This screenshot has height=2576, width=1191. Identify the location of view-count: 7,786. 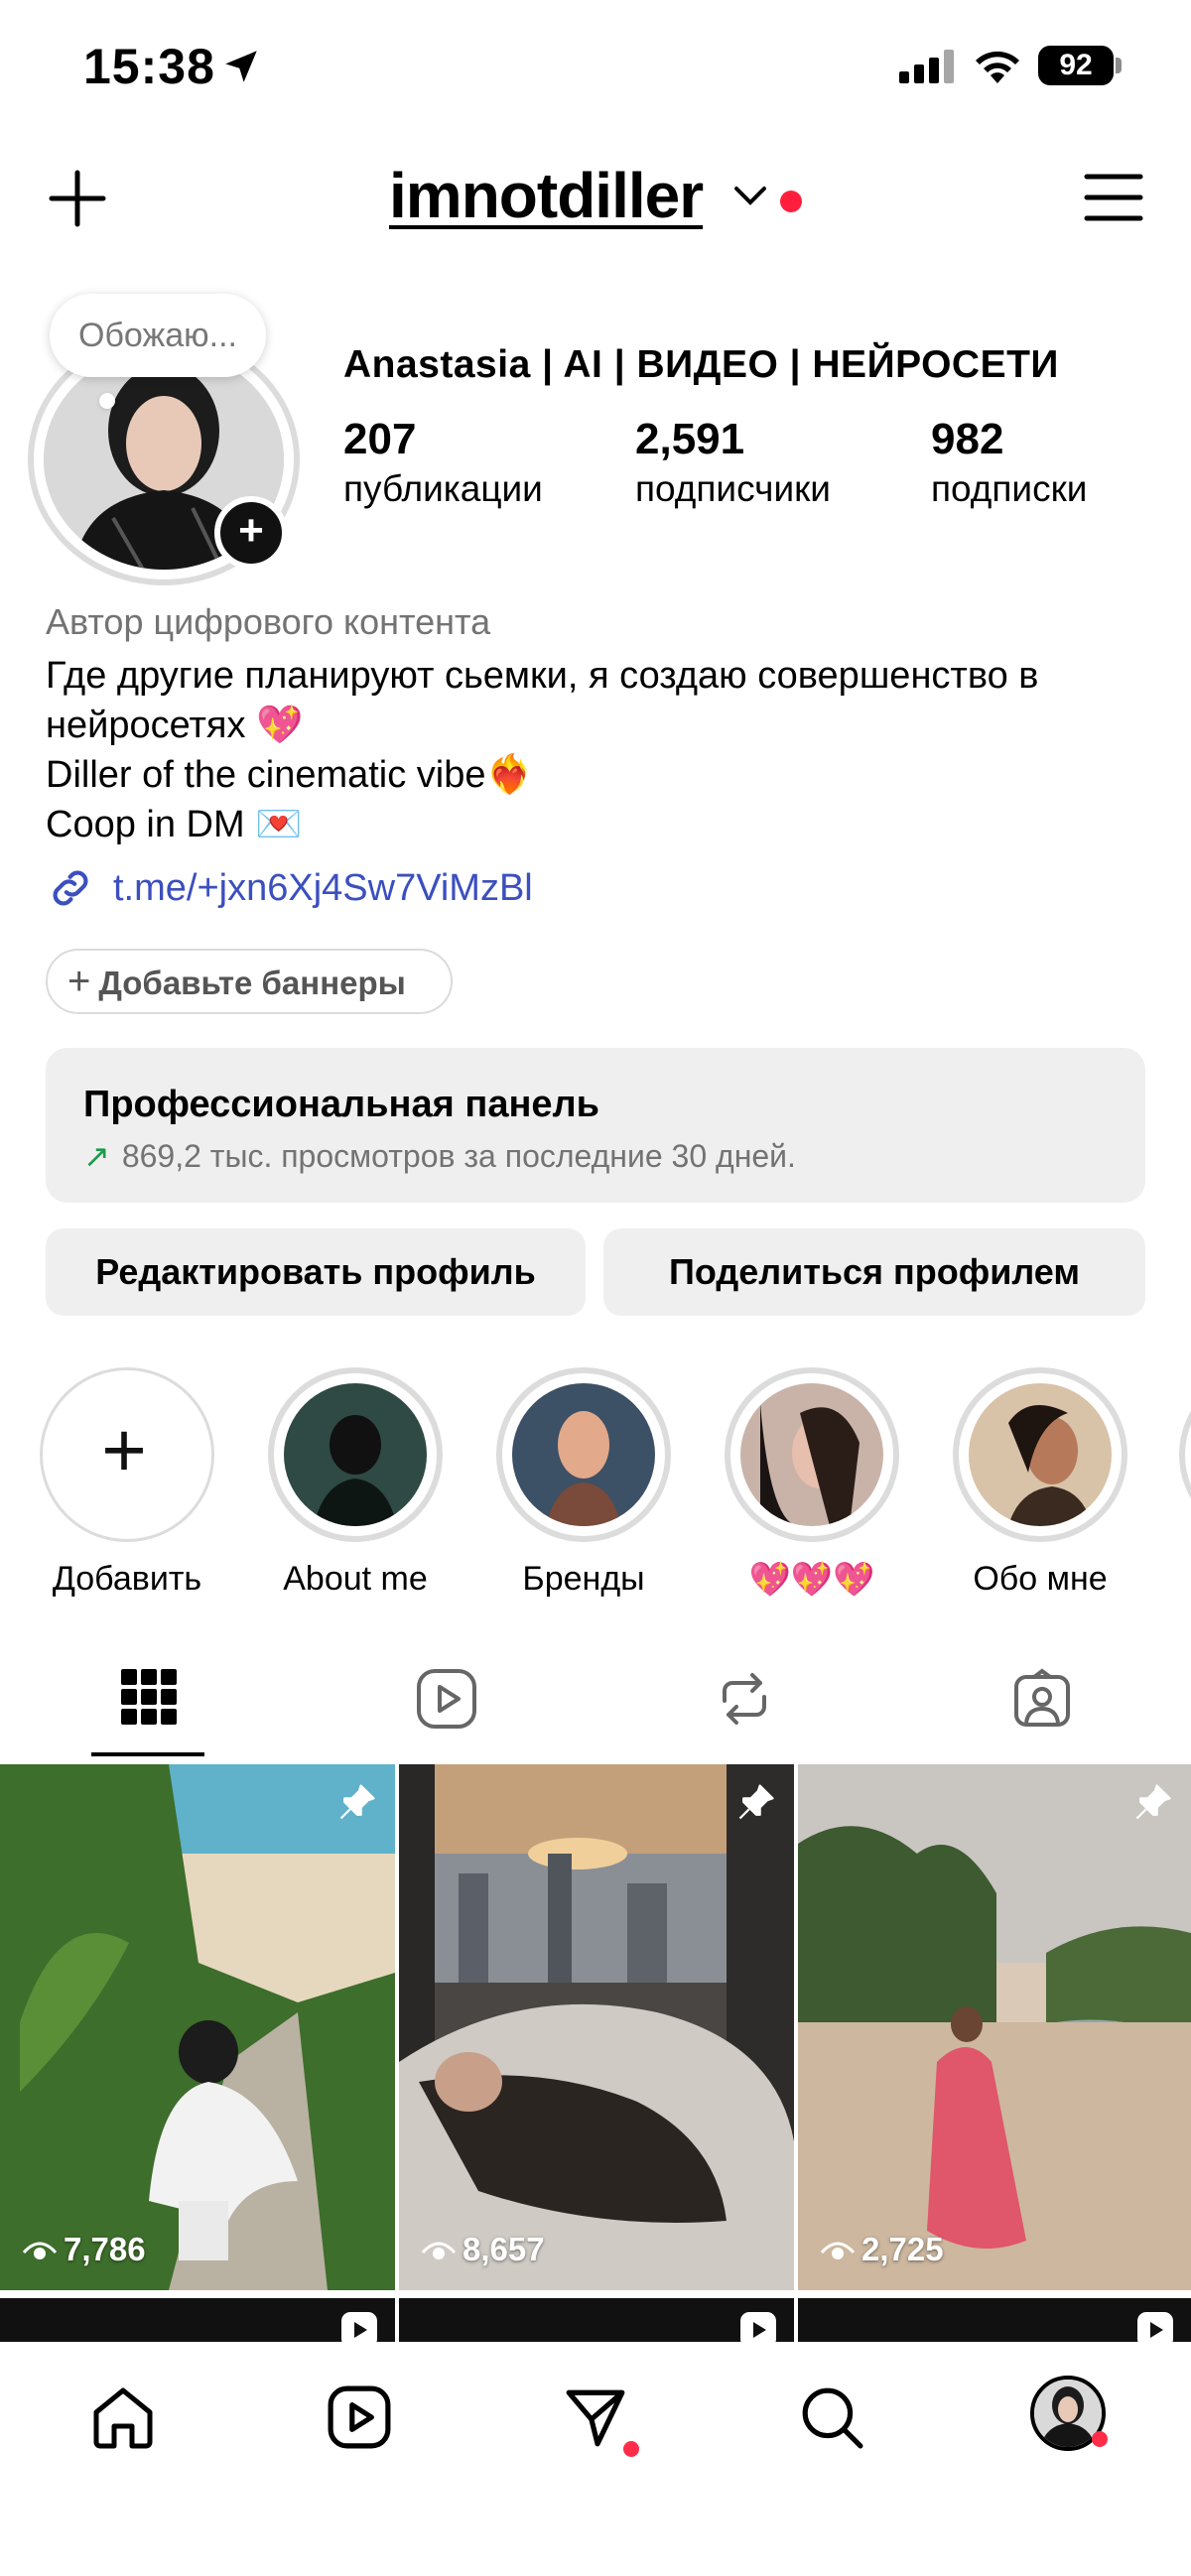
(84, 2250).